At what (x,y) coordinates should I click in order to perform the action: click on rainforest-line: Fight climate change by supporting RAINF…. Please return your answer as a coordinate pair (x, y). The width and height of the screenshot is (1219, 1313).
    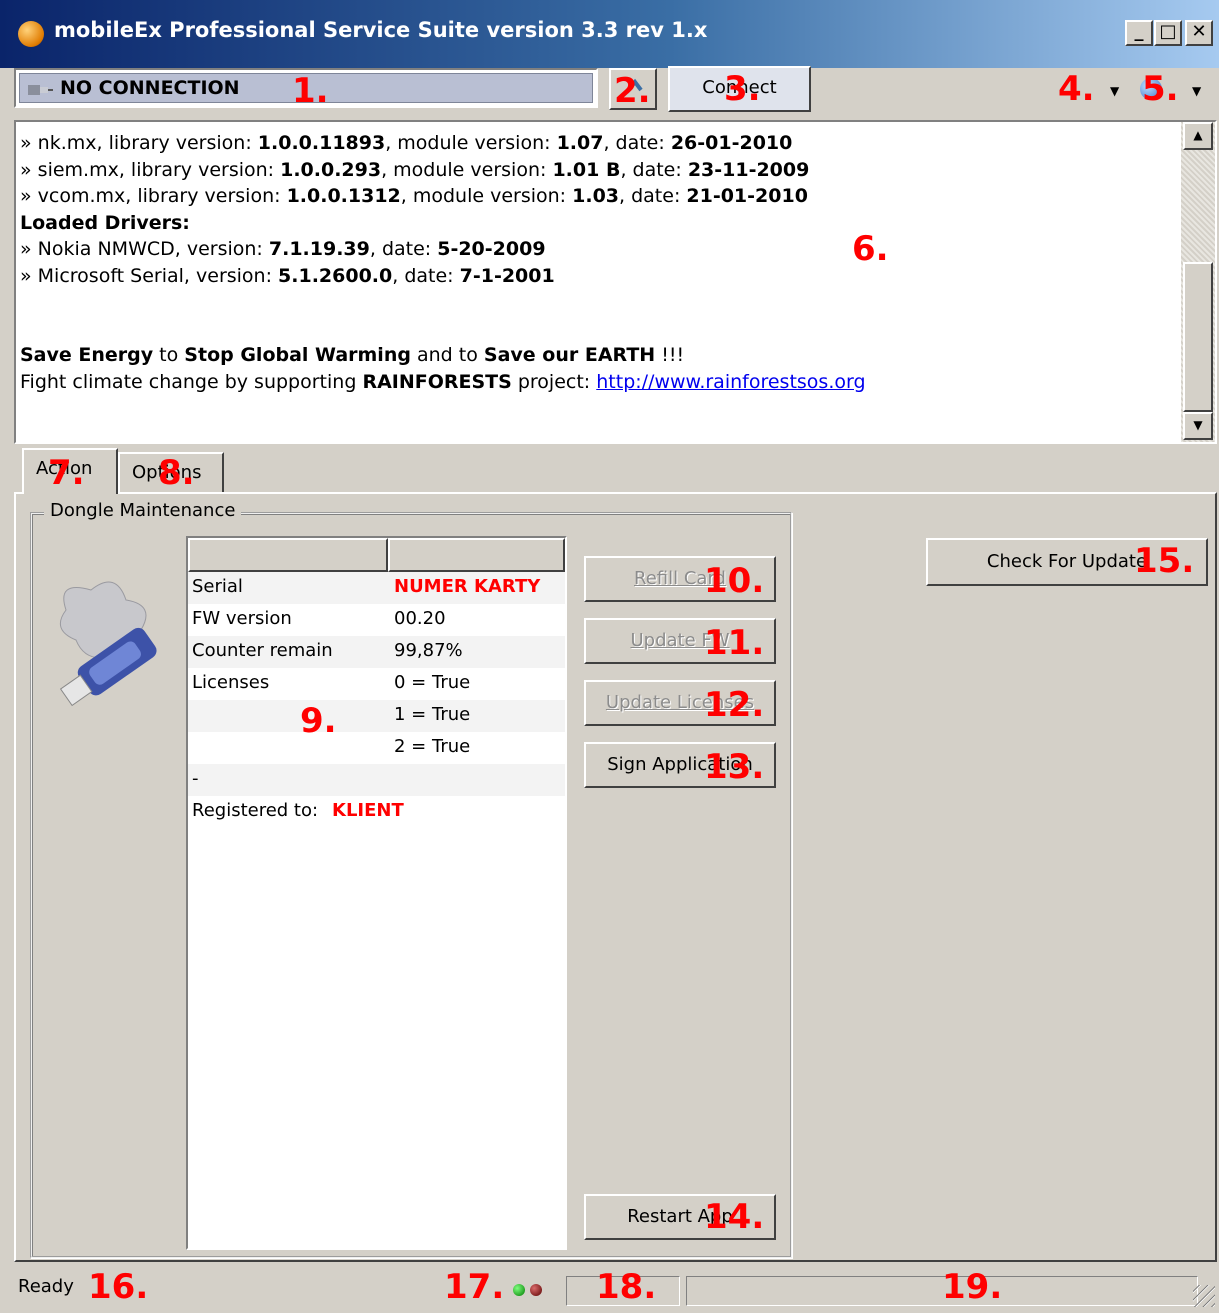
    Looking at the image, I should click on (443, 381).